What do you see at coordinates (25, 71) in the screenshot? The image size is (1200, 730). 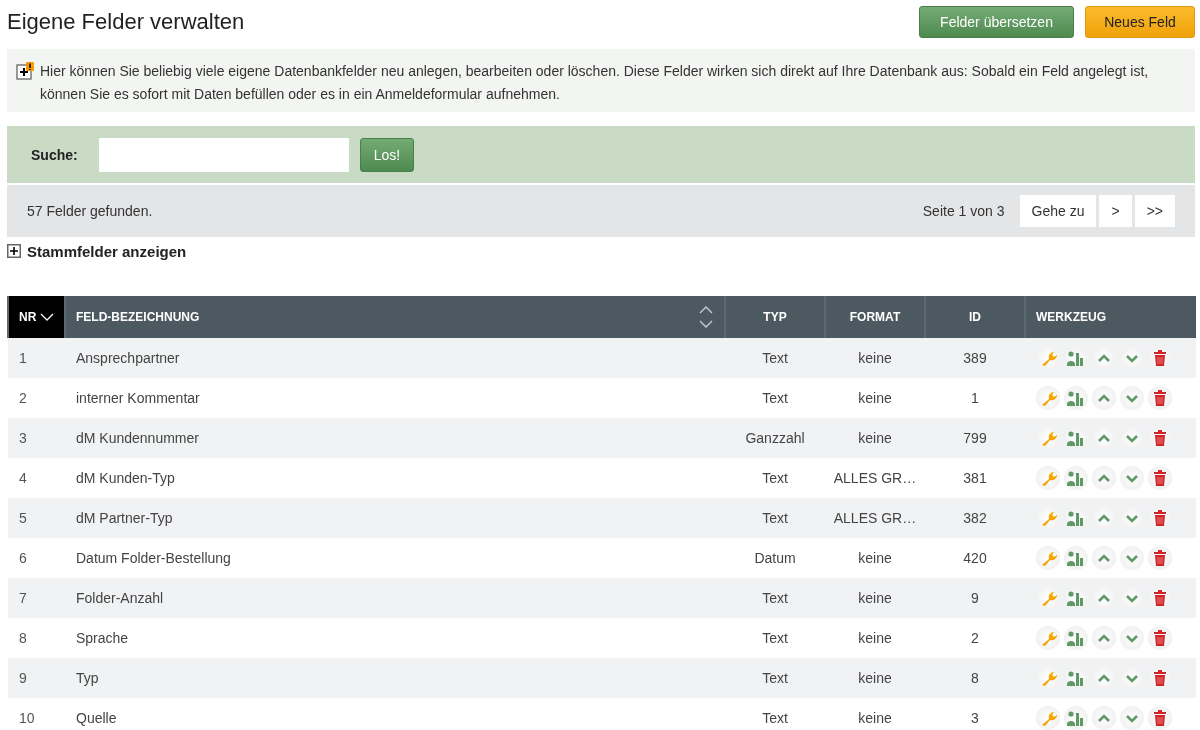 I see `plus-warning-icon` at bounding box center [25, 71].